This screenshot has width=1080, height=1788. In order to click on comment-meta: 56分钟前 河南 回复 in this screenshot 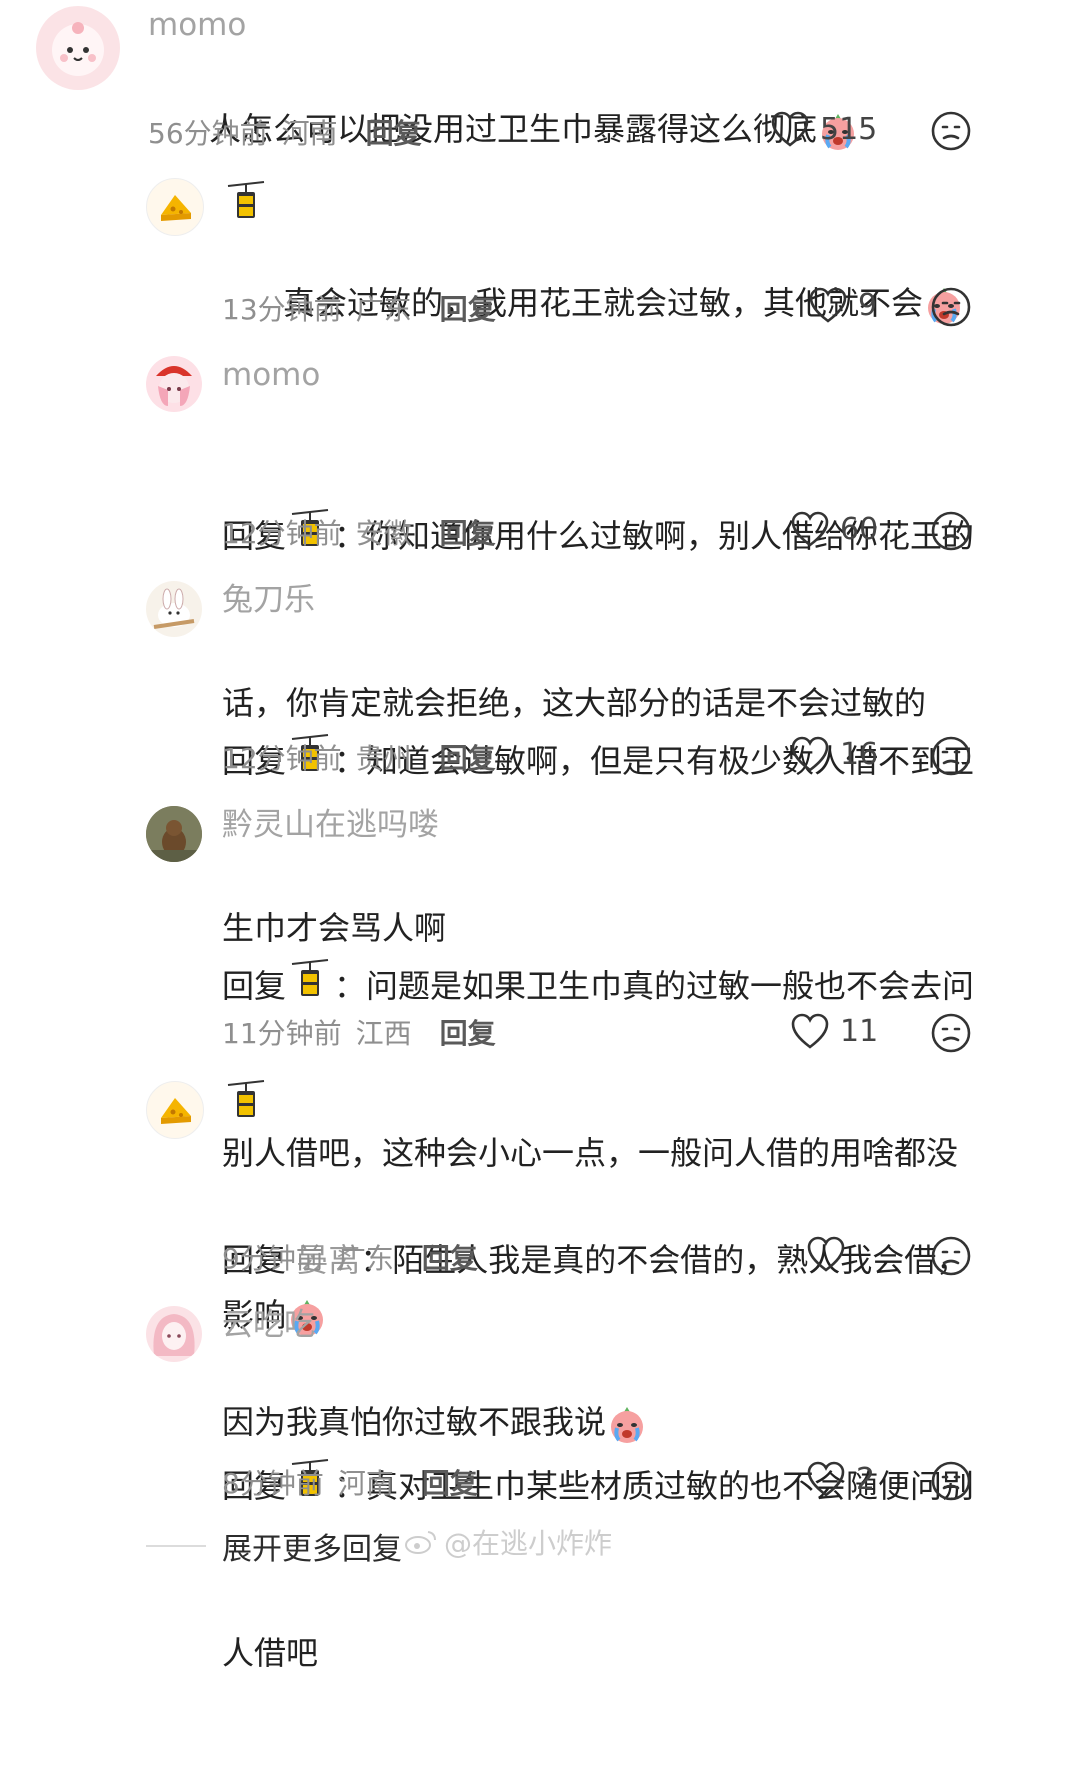, I will do `click(285, 132)`.